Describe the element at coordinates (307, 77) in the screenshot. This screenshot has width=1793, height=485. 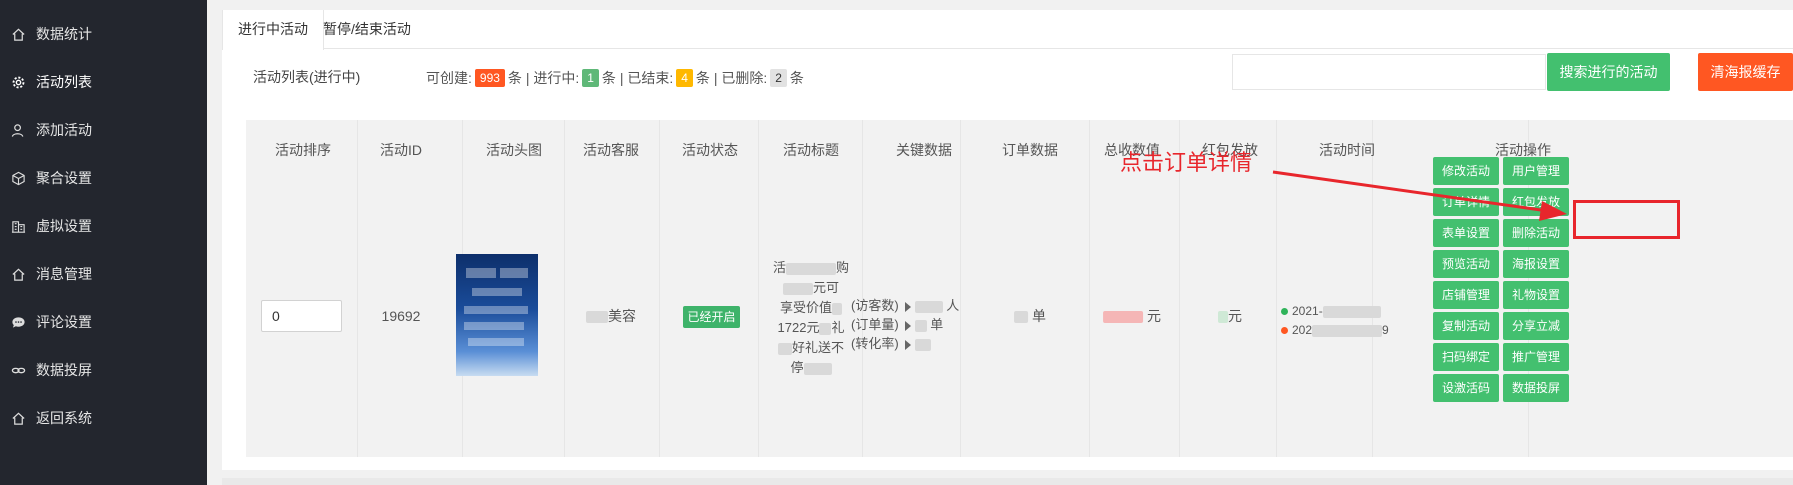
I see `list-title: 活动列表(进行中)` at that location.